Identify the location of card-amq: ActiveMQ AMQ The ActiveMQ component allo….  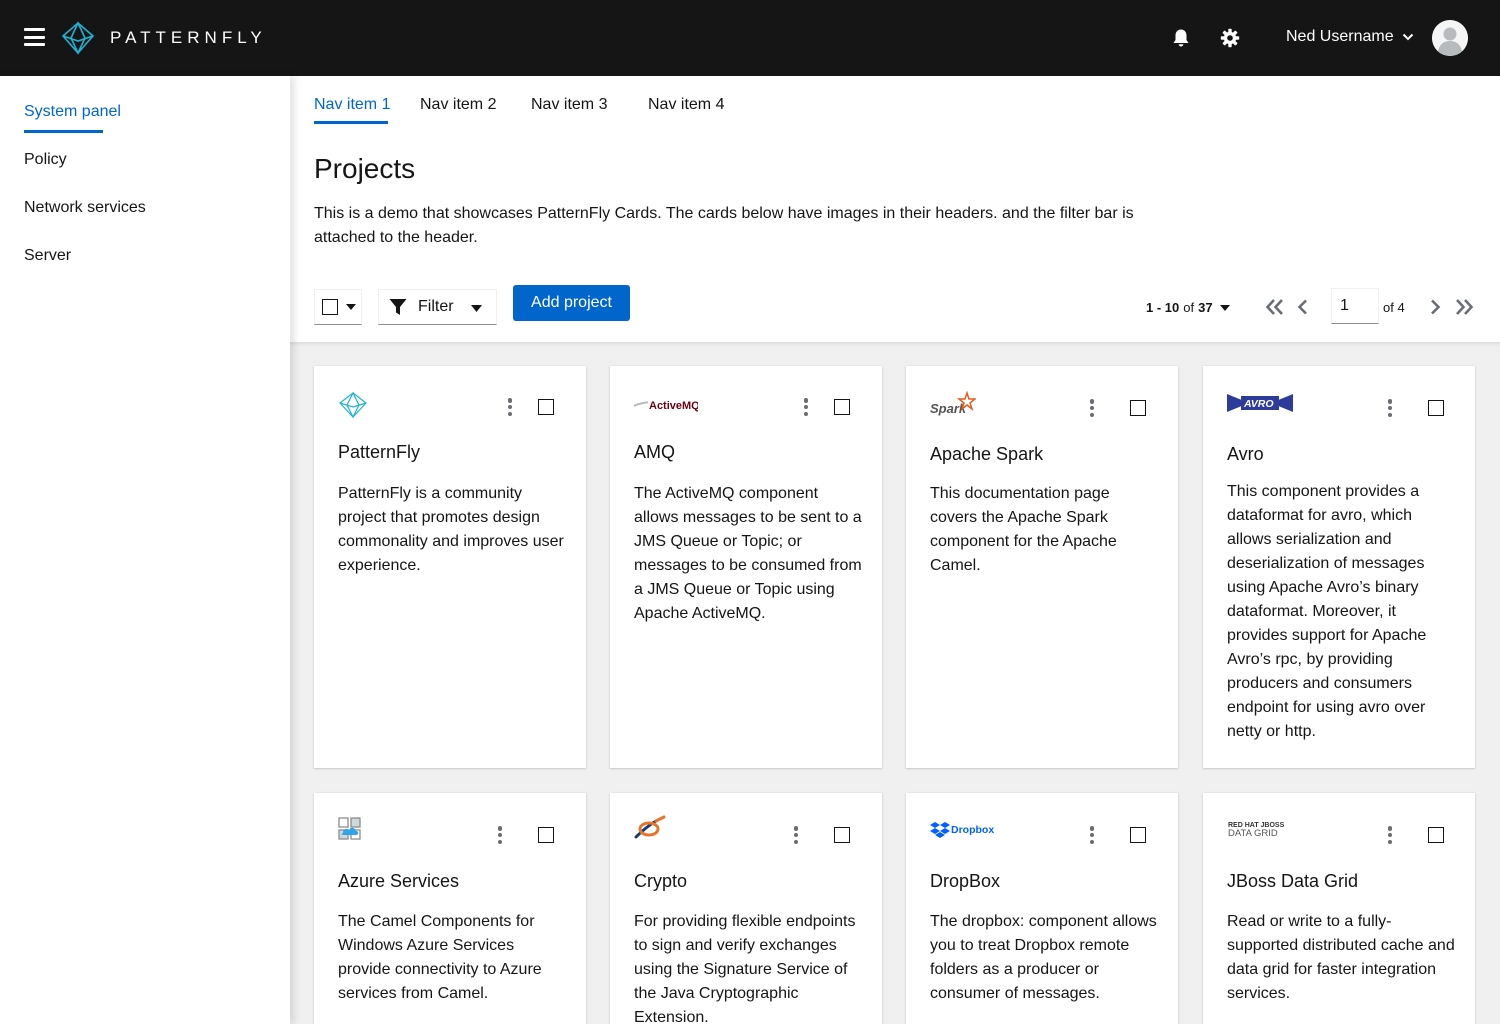
(746, 567).